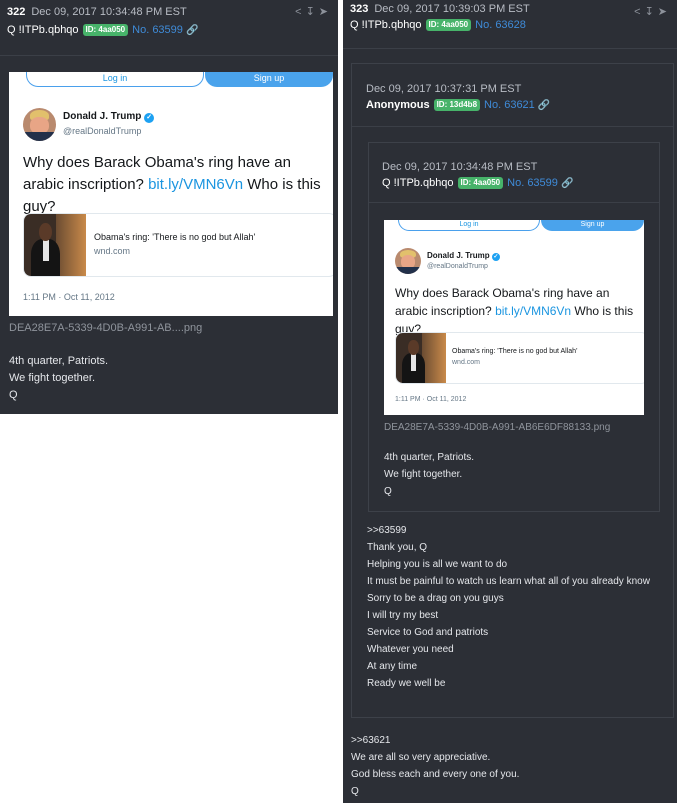  I want to click on post-line: God bless each and every one of you., so click(435, 774).